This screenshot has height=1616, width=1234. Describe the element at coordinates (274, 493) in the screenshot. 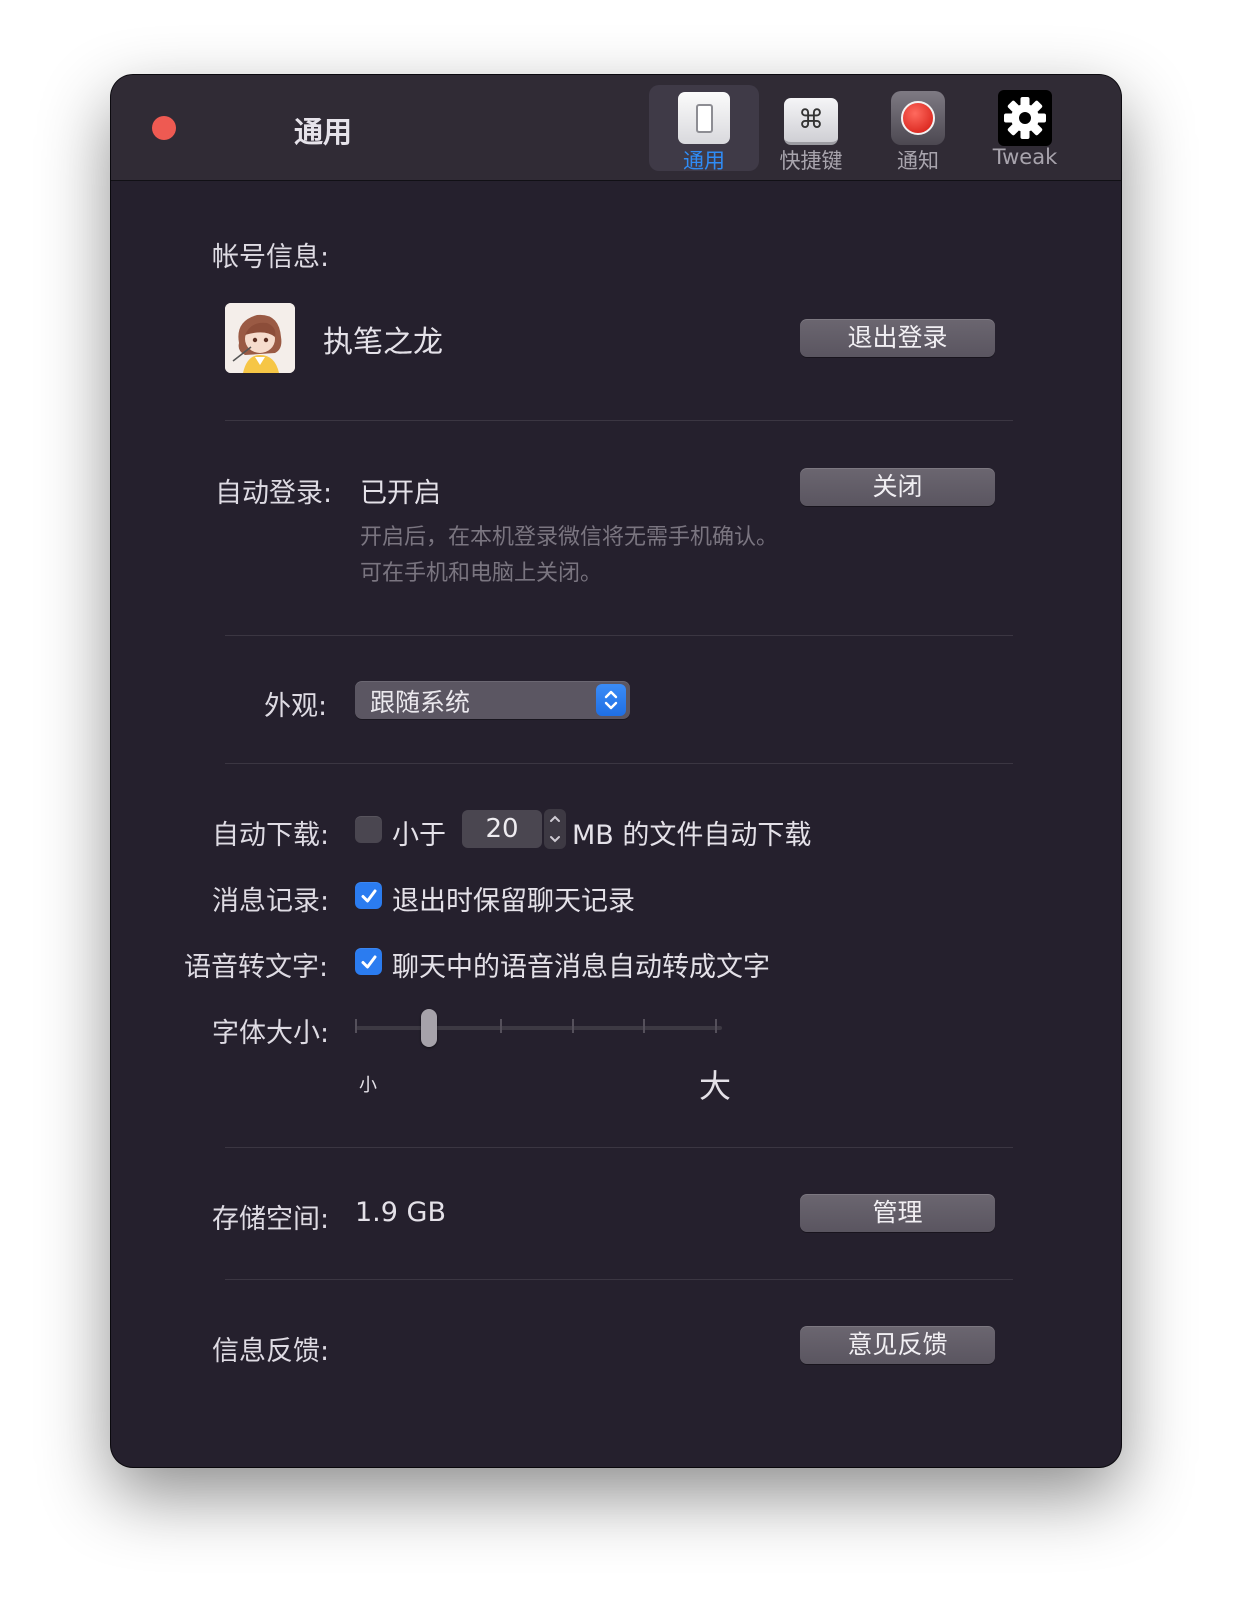

I see `auto-login-label: 自动登录:` at that location.